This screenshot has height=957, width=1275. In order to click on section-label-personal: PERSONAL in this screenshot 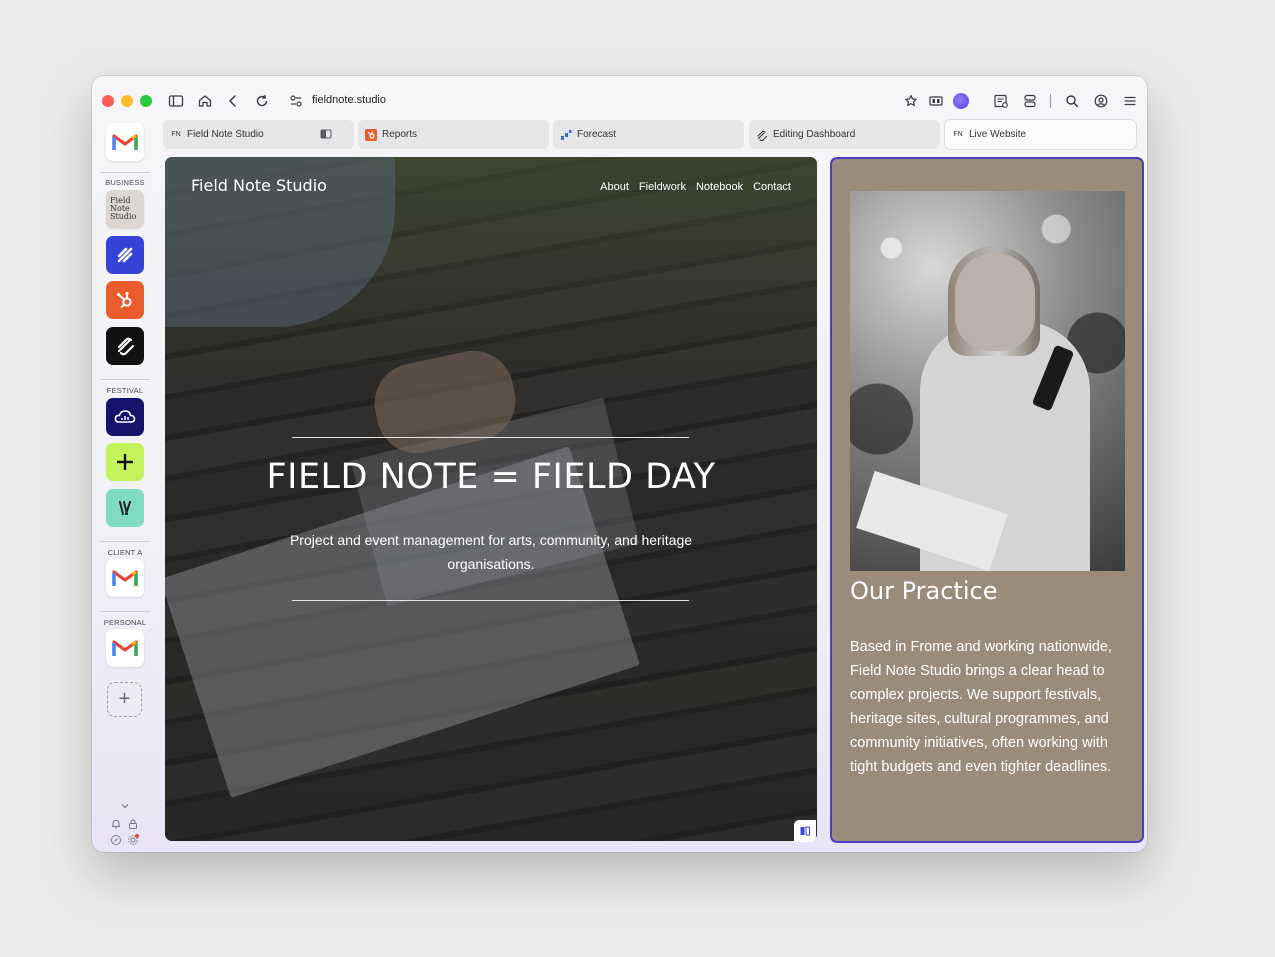, I will do `click(125, 622)`.